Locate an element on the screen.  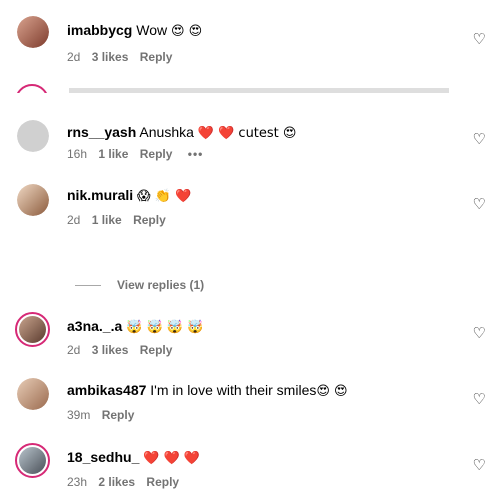
comment-likes: 2 likes is located at coordinates (116, 482).